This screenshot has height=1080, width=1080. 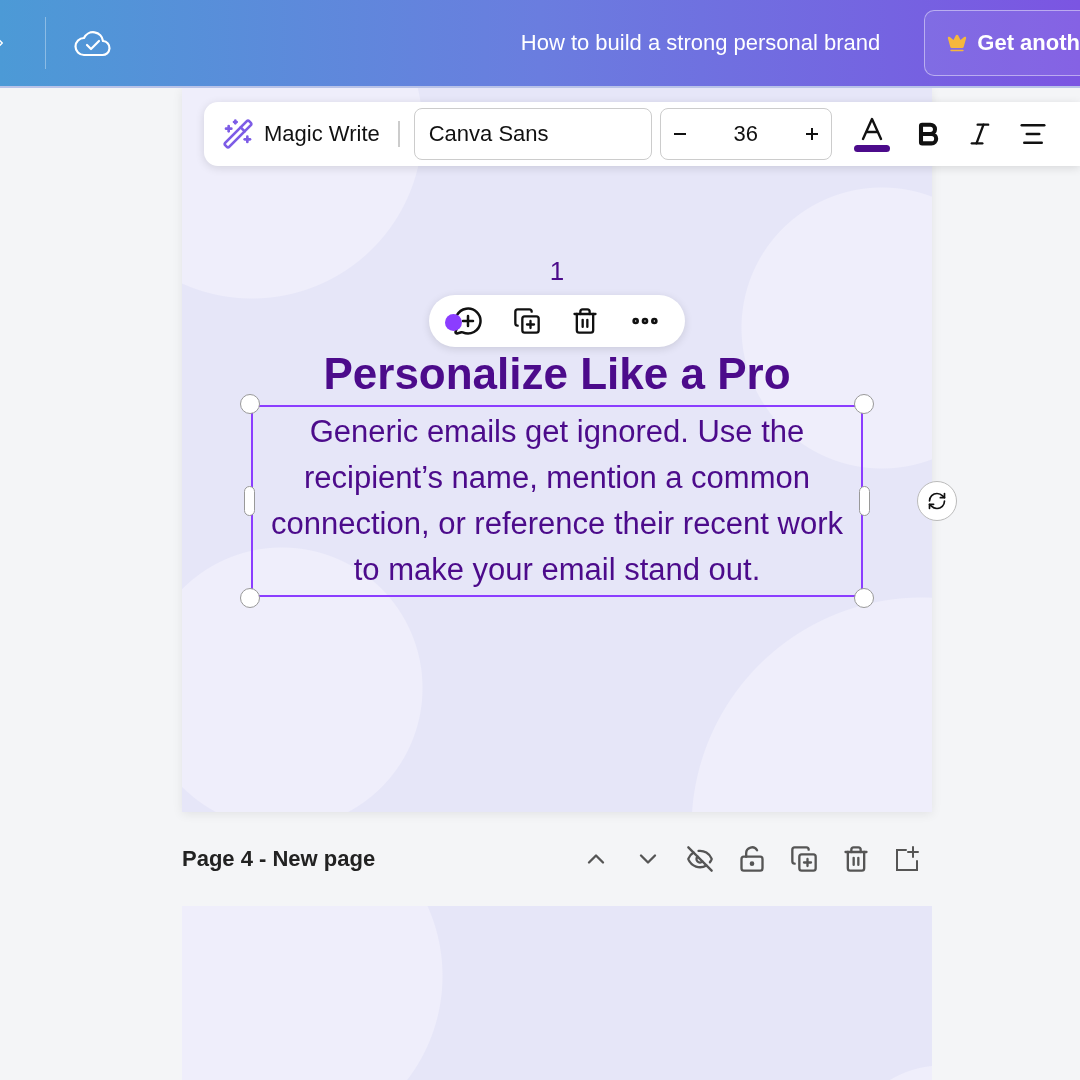 What do you see at coordinates (557, 501) in the screenshot?
I see `body-text-box: Generic emails get ignored. Use the recipient’s name, mention a common connection, or reference their recent work to make your email stand out.` at bounding box center [557, 501].